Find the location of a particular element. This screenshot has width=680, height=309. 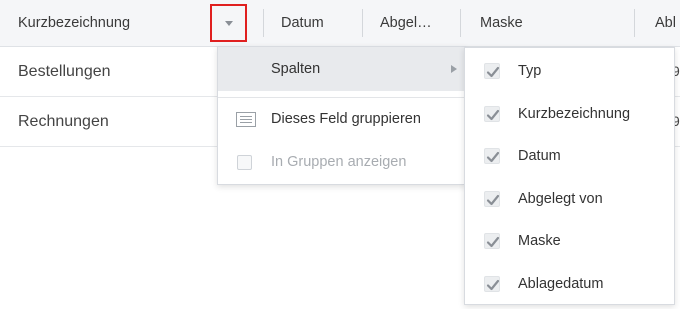

column-toggle-maske: Maske is located at coordinates (569, 241).